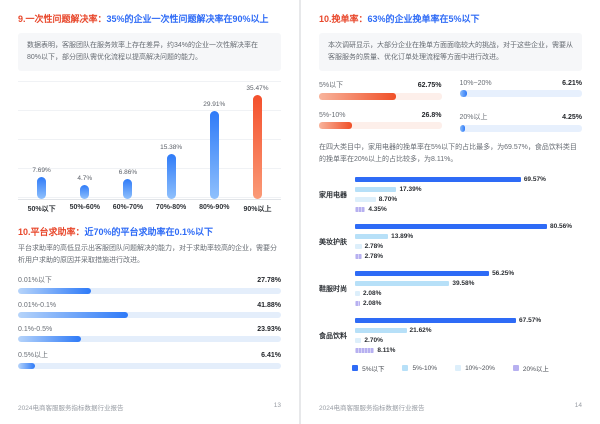 The height and width of the screenshot is (424, 600). What do you see at coordinates (468, 236) in the screenshot?
I see `grouped-bar-row: 13.89%` at bounding box center [468, 236].